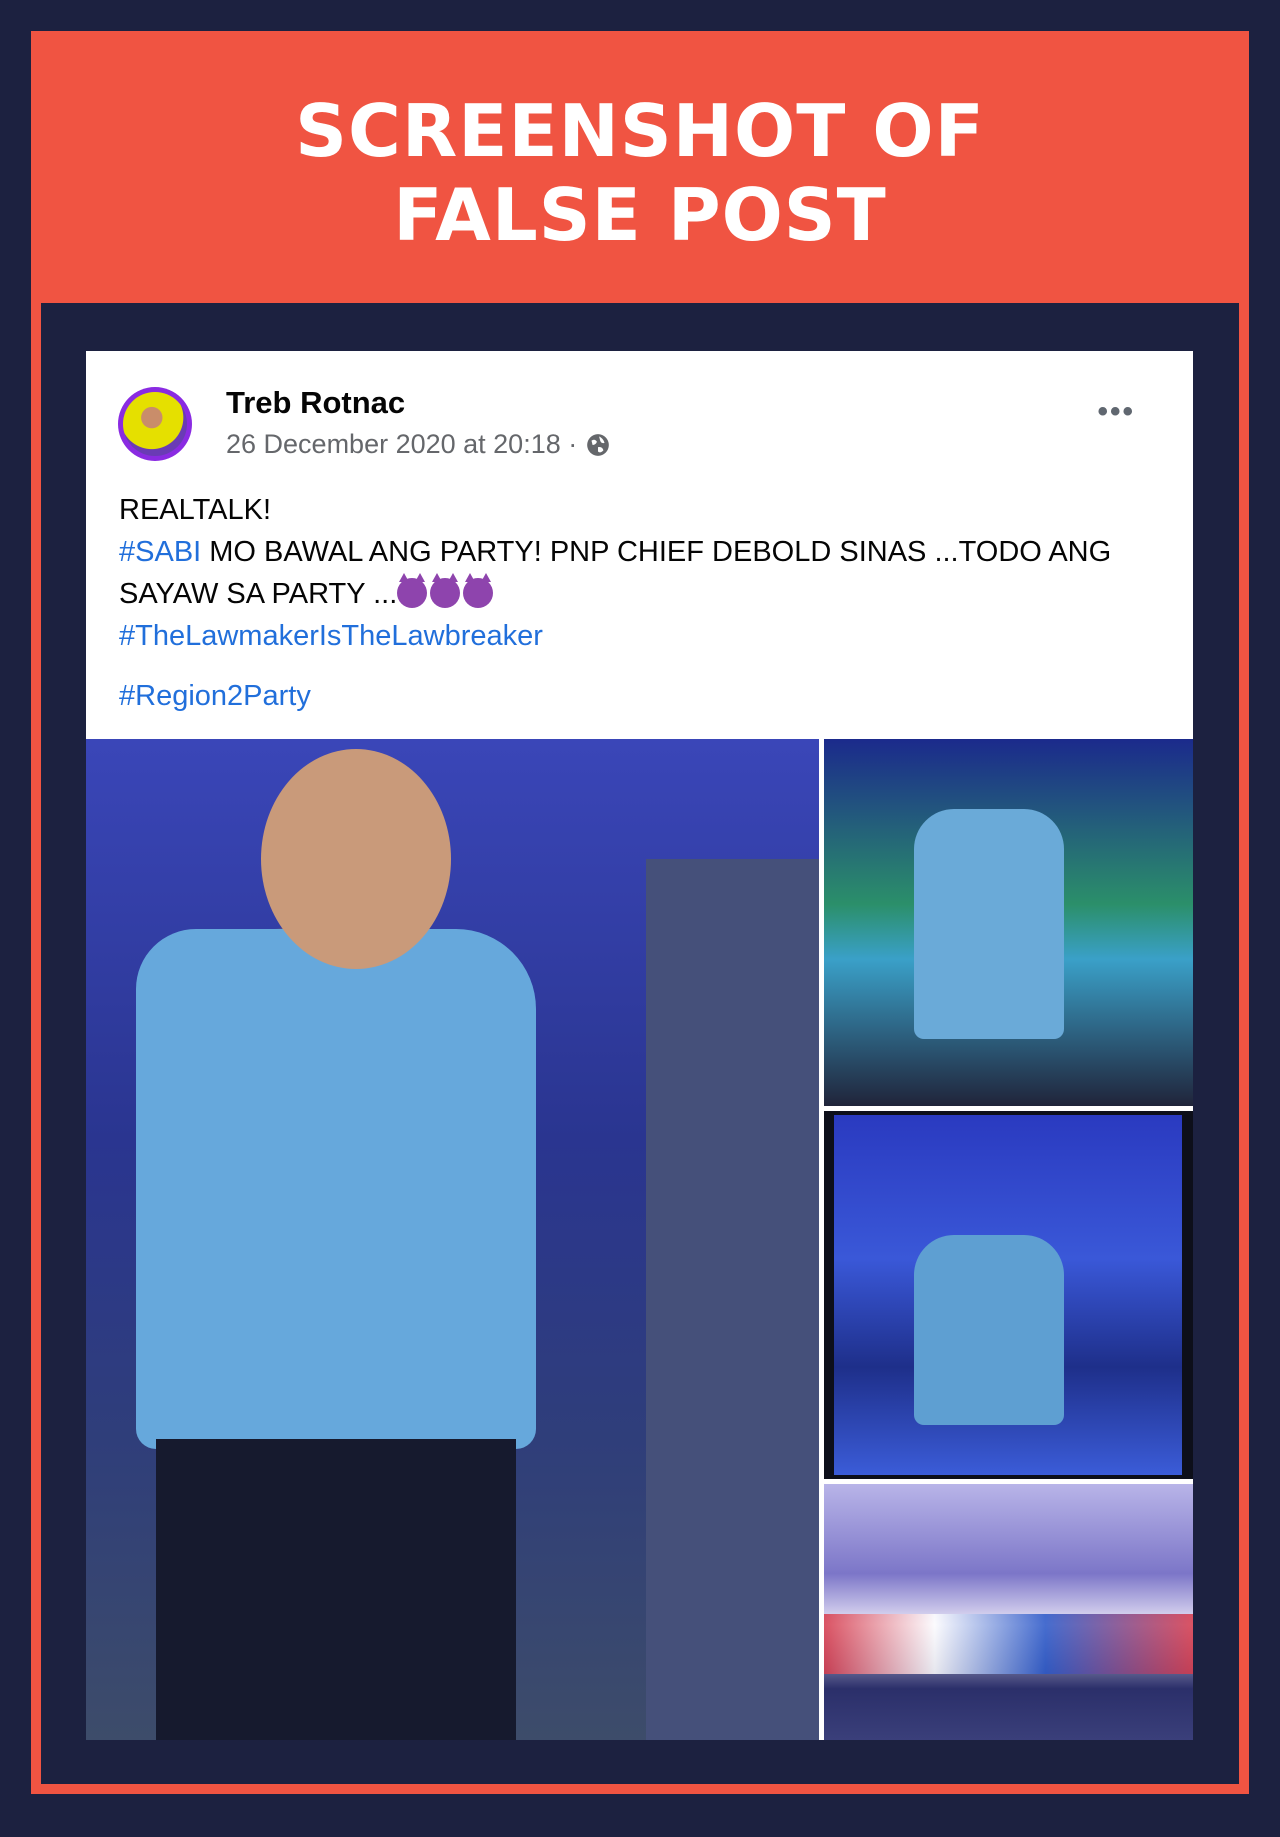 The image size is (1280, 1837). Describe the element at coordinates (160, 552) in the screenshot. I see `hashtag-sabi: #SABI` at that location.